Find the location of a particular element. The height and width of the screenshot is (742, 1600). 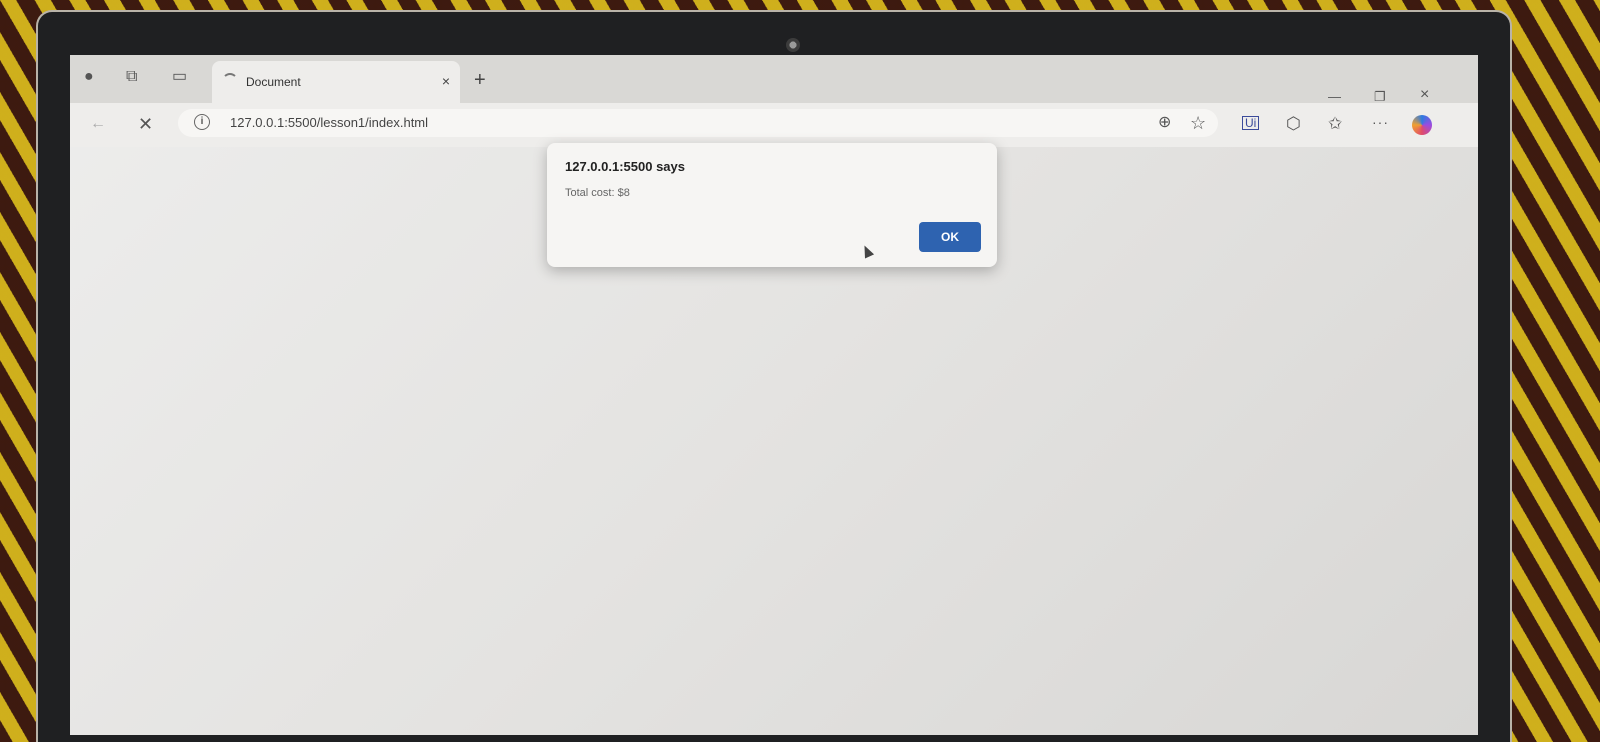

tab-document: Document × is located at coordinates (336, 82).